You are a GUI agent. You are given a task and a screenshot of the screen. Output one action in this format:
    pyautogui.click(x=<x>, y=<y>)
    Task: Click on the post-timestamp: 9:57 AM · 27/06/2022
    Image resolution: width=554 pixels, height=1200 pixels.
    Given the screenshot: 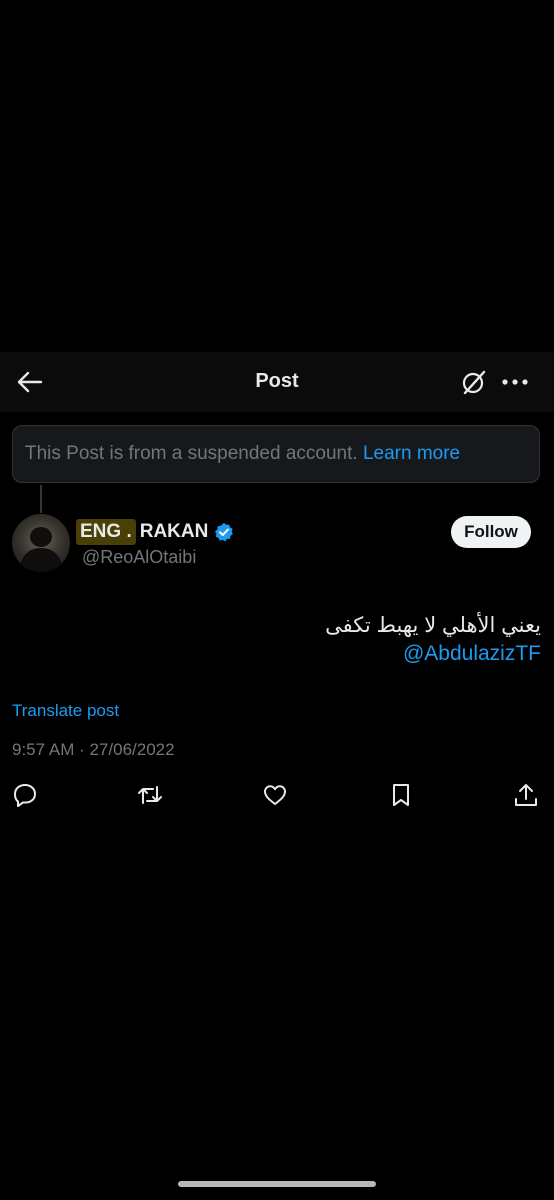 What is the action you would take?
    pyautogui.click(x=93, y=750)
    